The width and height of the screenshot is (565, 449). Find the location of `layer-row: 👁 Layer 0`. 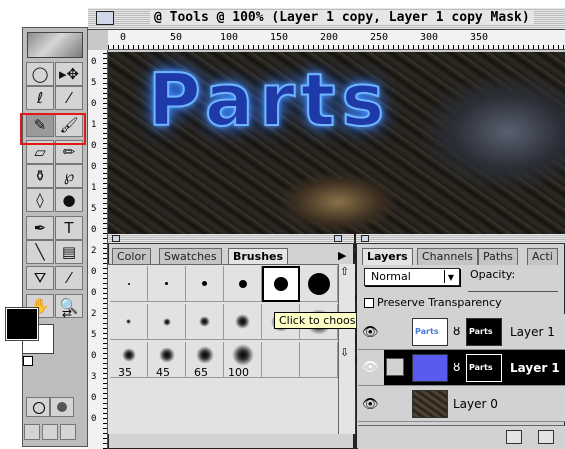

layer-row: 👁 Layer 0 is located at coordinates (461, 404).